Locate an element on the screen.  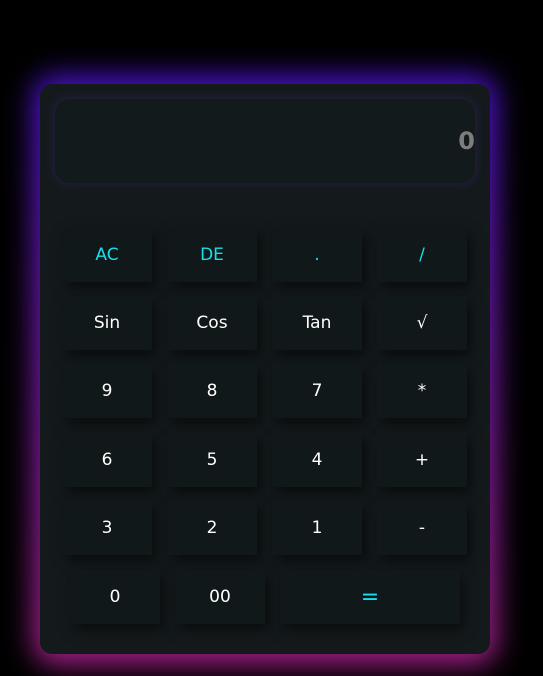
digit-4-button: 4 is located at coordinates (317, 460).